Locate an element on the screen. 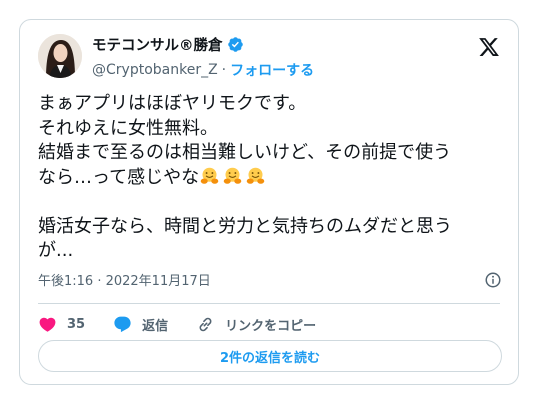 The image size is (540, 406). divider is located at coordinates (269, 303).